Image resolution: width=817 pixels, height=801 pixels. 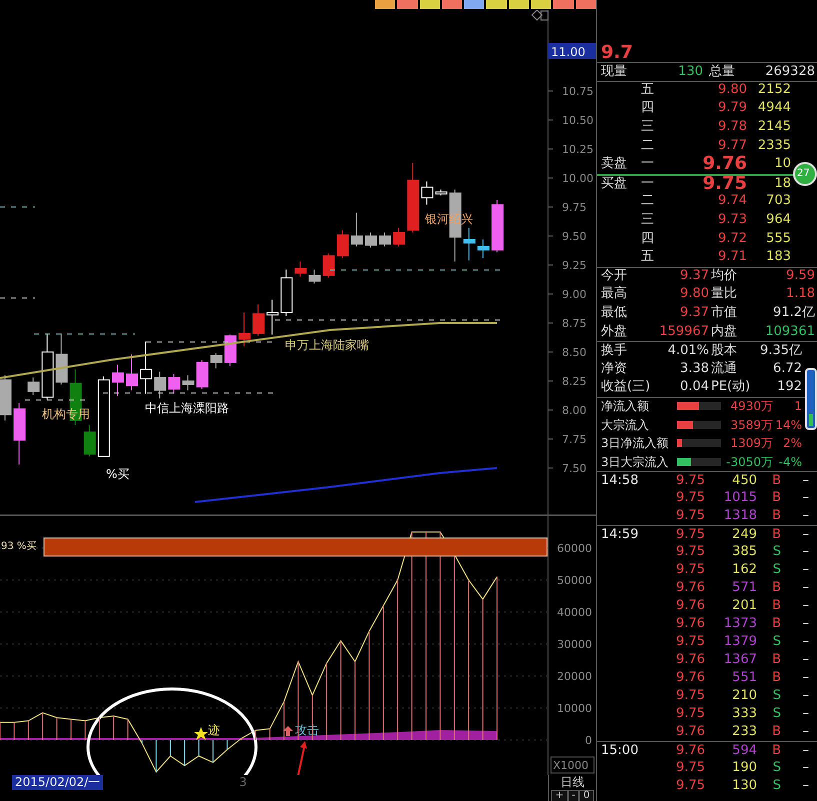 What do you see at coordinates (574, 439) in the screenshot?
I see `axis-label: 7.75` at bounding box center [574, 439].